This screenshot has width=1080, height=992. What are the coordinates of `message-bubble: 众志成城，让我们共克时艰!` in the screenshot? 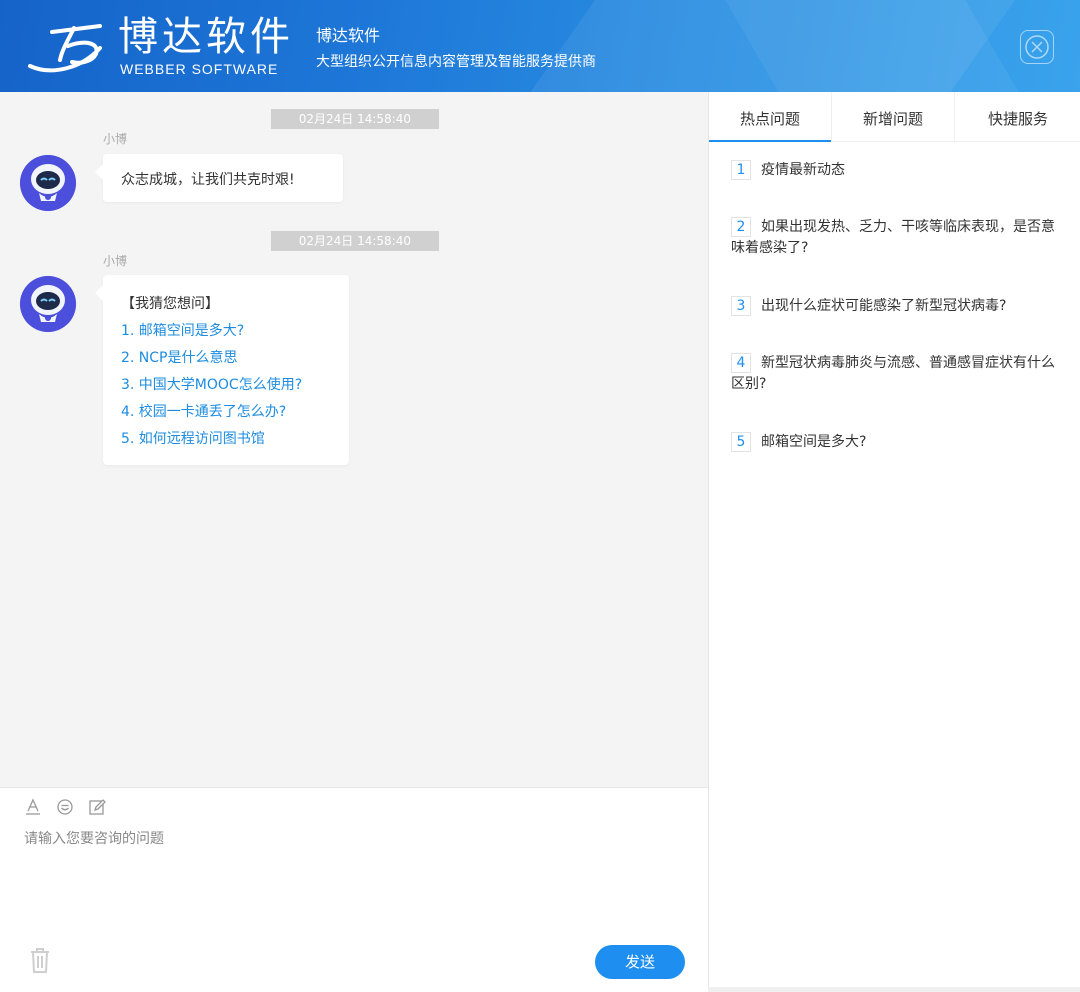 It's located at (219, 178).